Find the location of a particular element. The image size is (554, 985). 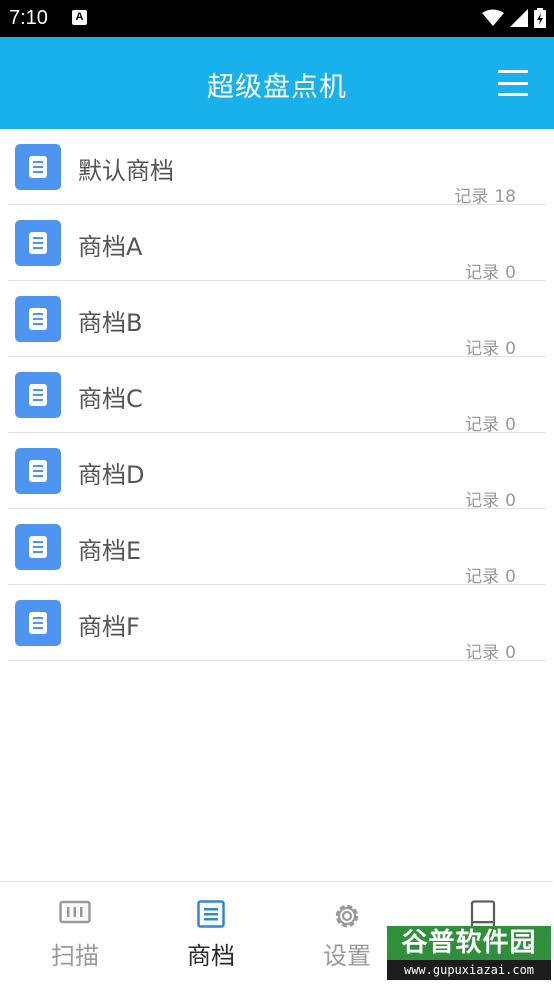

watermark-logo: 谷普软件园 www.gupuxiazai.com is located at coordinates (469, 953).